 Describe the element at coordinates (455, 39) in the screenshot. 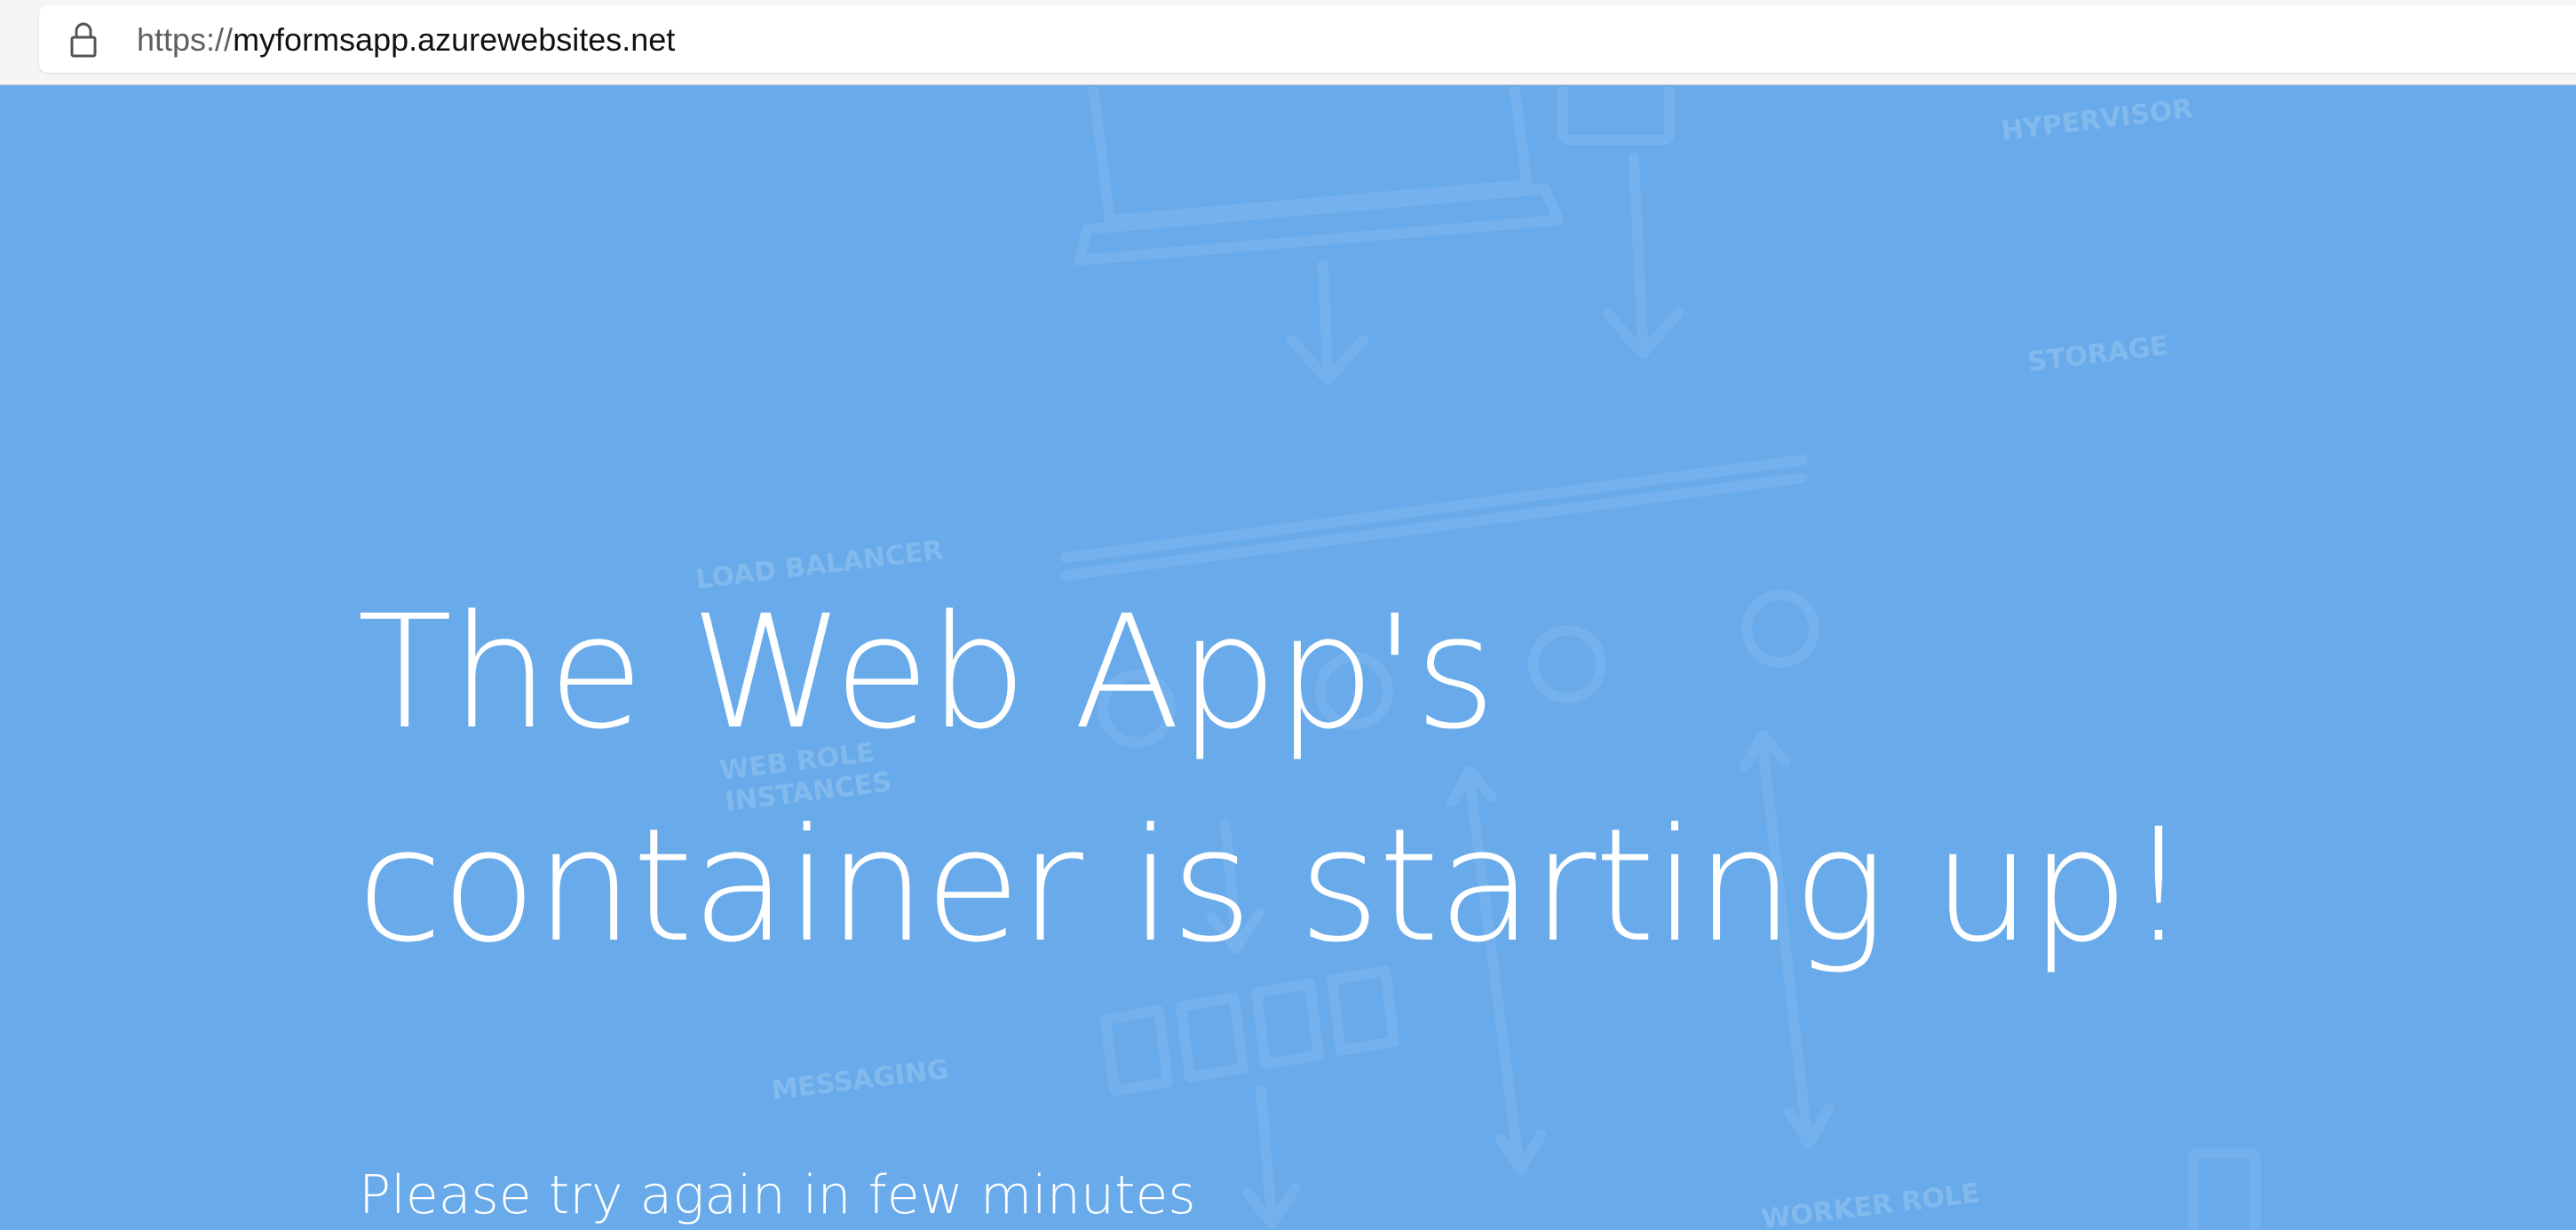

I see `url-host: myformsapp.azurewebsites.net` at that location.